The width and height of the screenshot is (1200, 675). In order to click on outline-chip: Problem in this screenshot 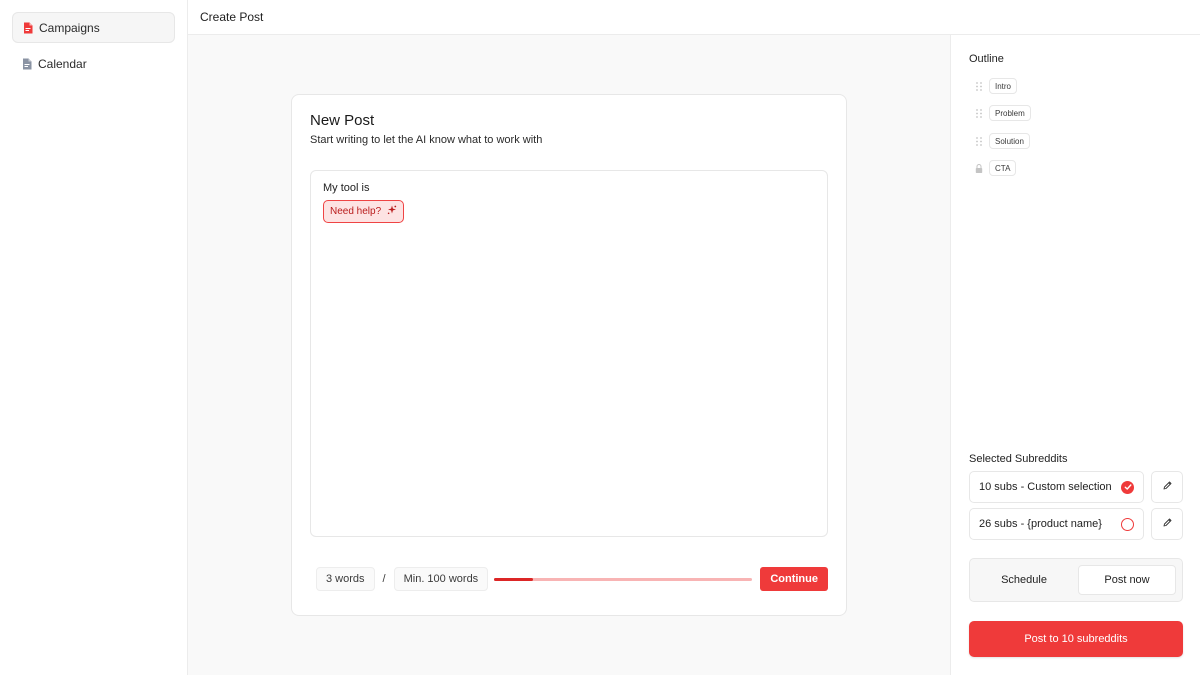, I will do `click(1010, 113)`.